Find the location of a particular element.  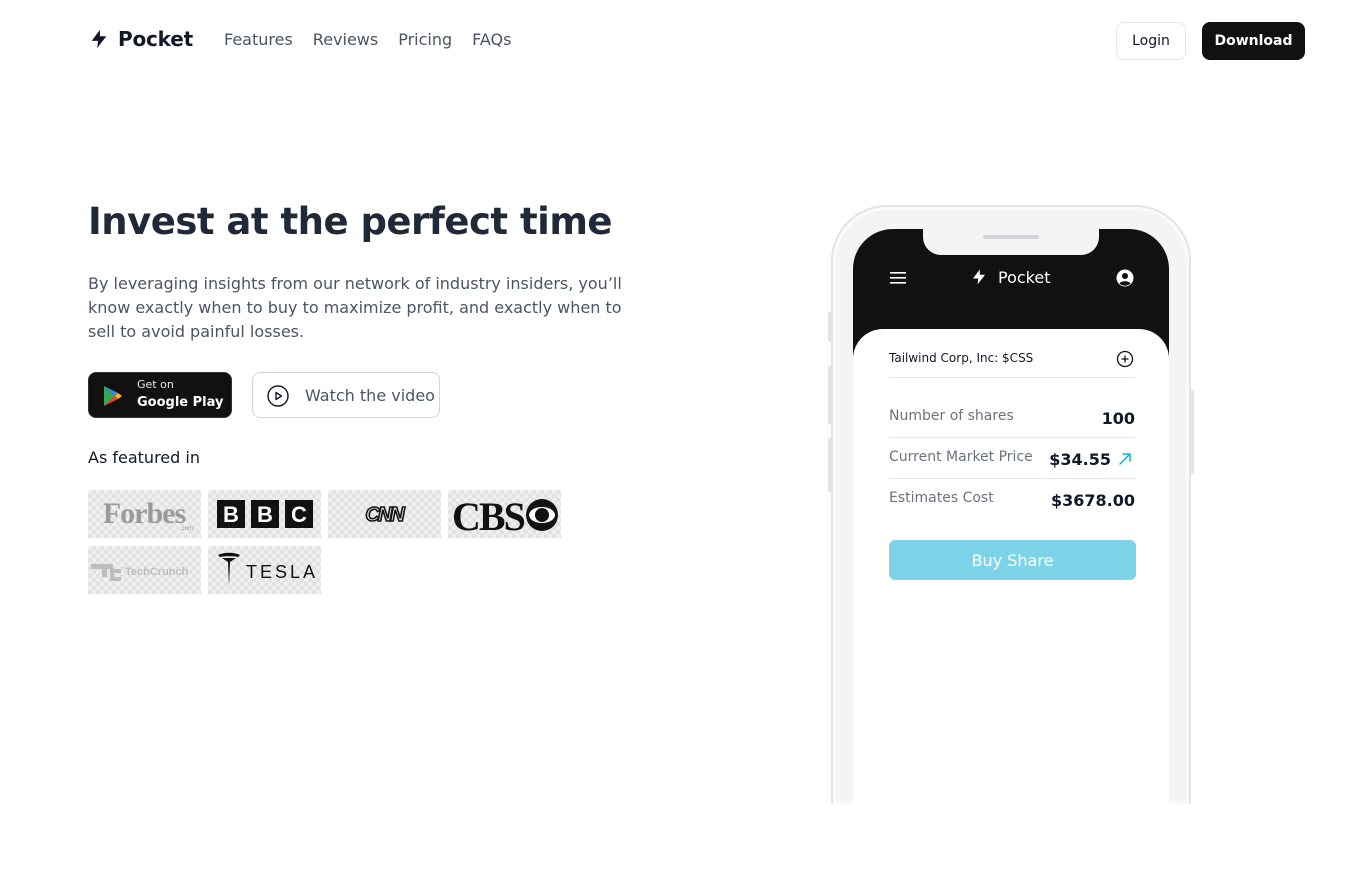

logo-techcrunch: TechCrunch is located at coordinates (144, 570).